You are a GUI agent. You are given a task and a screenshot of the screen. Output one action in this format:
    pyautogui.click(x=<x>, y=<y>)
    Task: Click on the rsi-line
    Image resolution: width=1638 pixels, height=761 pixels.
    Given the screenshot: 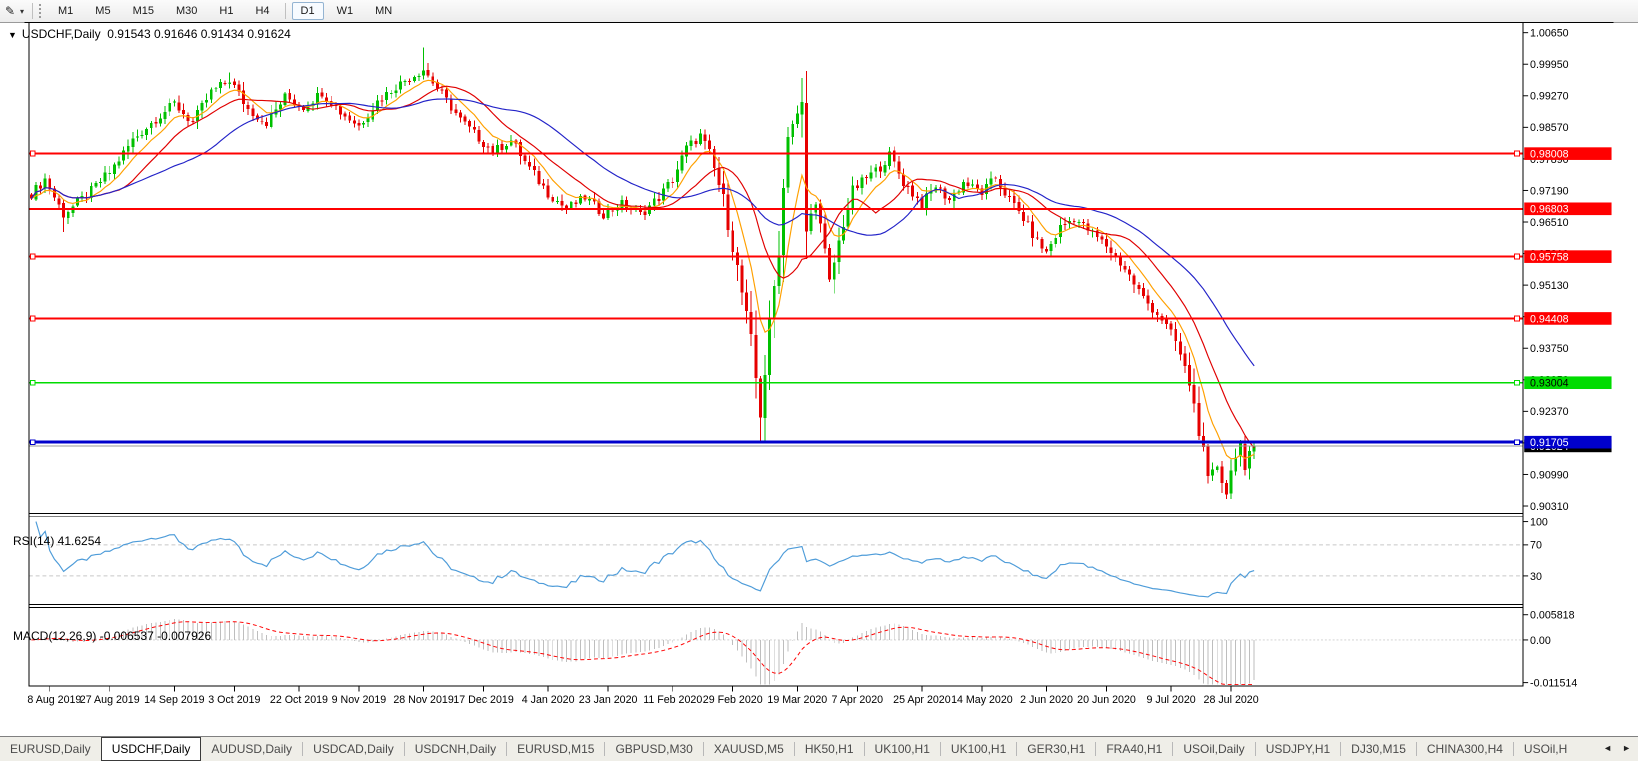 What is the action you would take?
    pyautogui.click(x=645, y=559)
    